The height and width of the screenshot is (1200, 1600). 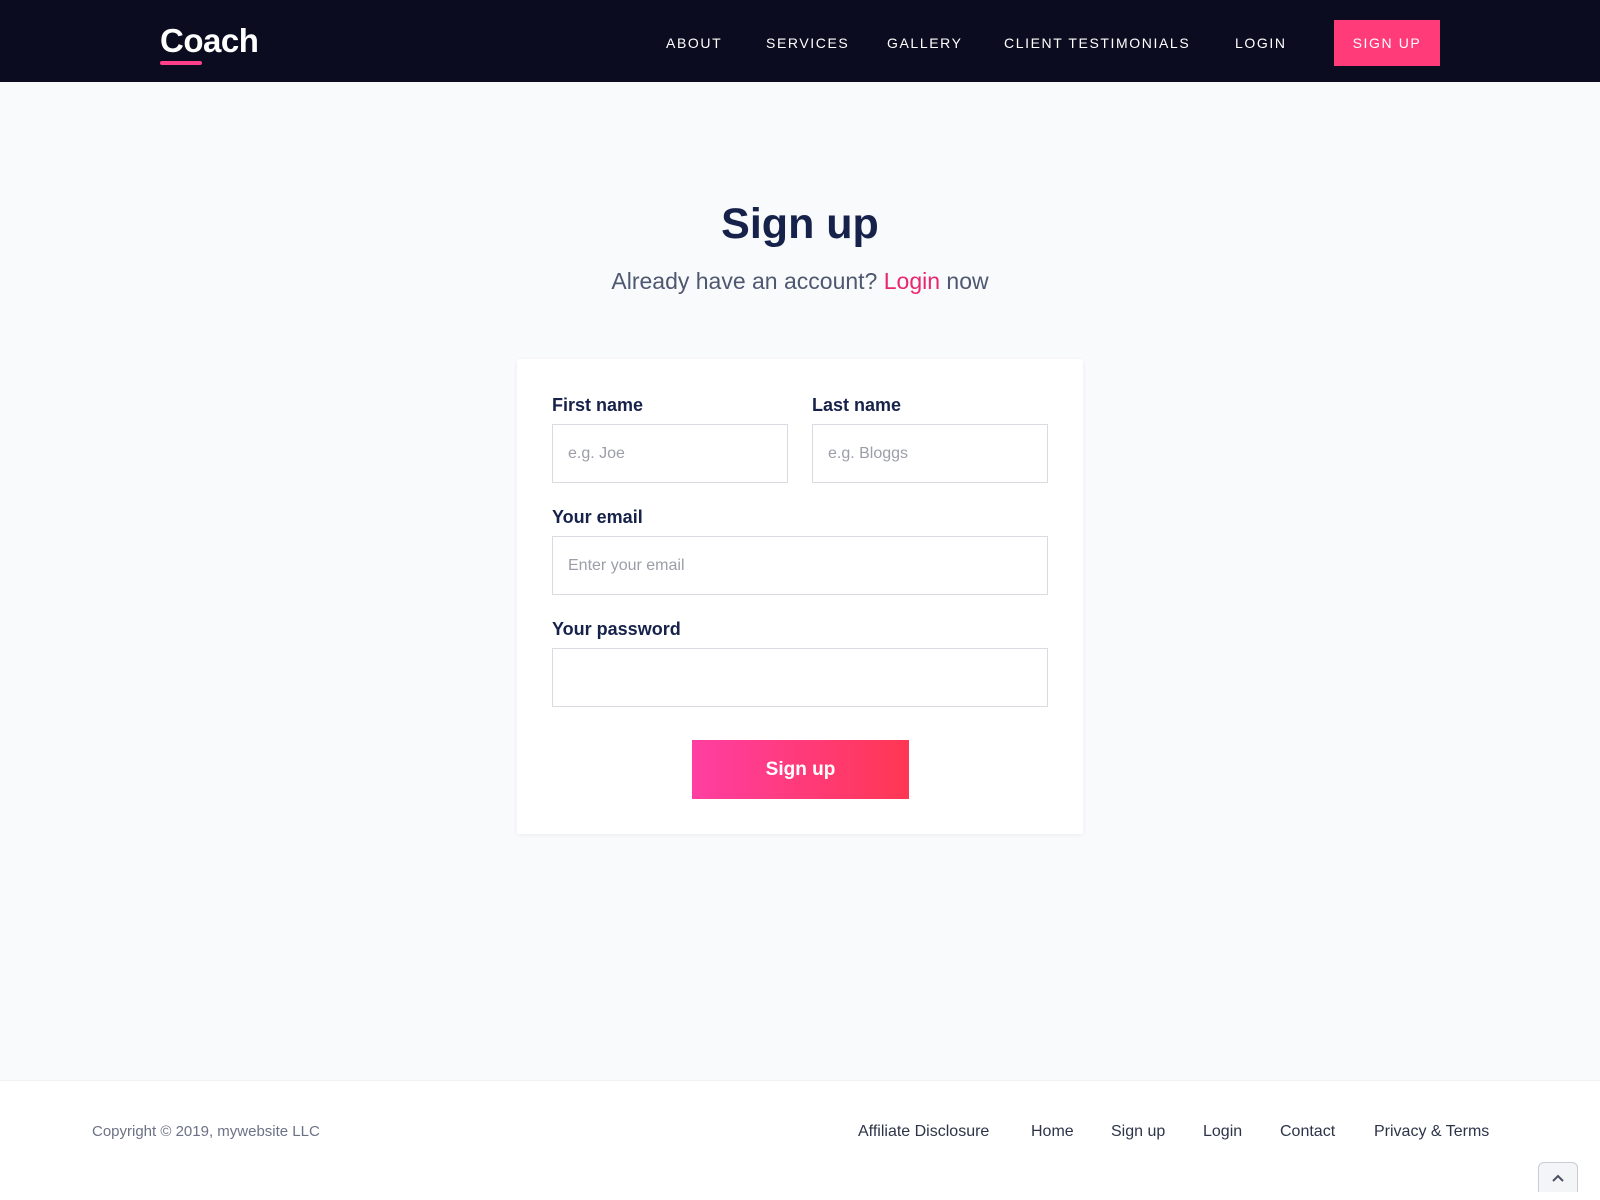 I want to click on scroll-to-top-button, so click(x=1558, y=1177).